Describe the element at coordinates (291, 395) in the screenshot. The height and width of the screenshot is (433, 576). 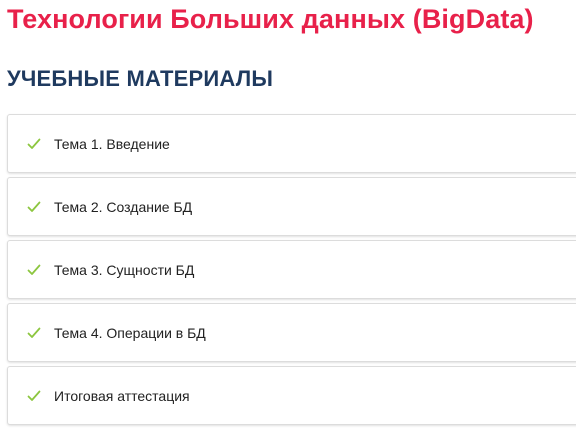
I see `lesson-item-5: Итоговая аттестация` at that location.